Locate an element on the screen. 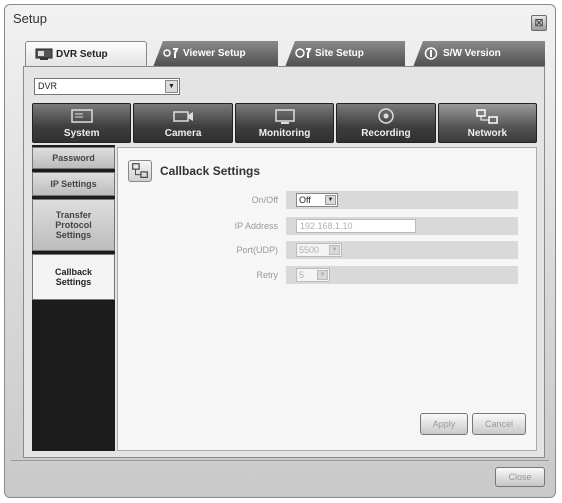  dvr-select-value: DVR is located at coordinates (48, 86).